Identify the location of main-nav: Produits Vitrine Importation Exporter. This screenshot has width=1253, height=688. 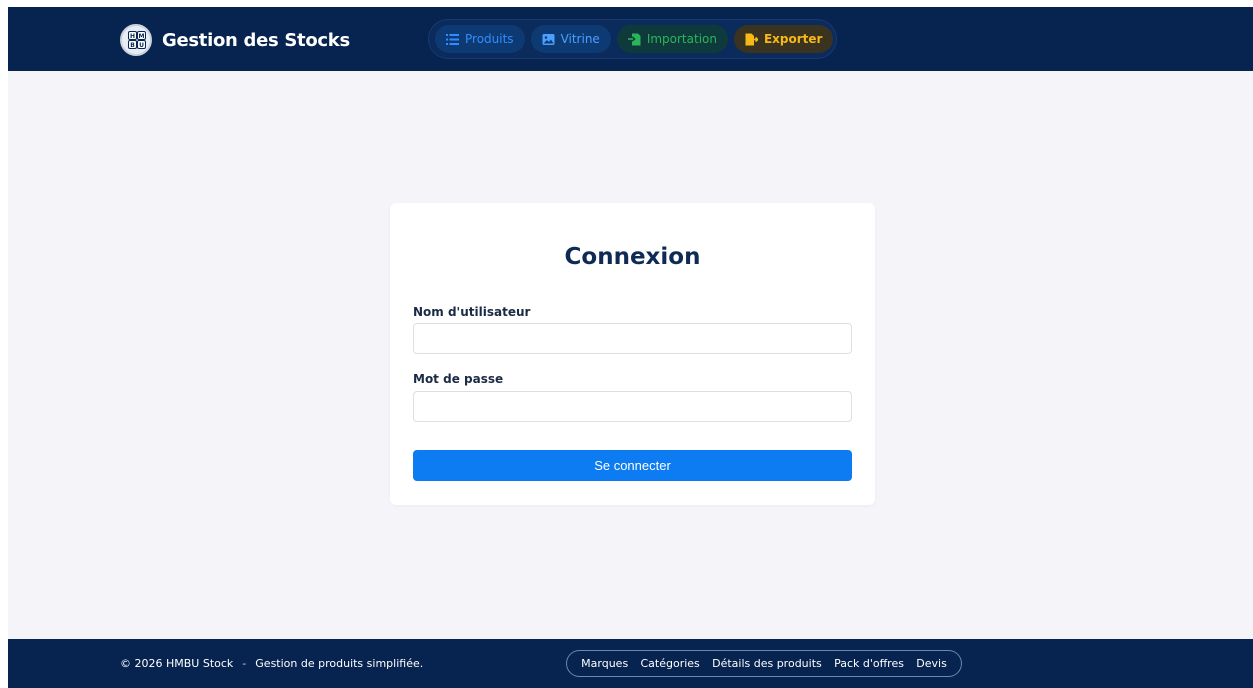
(632, 39).